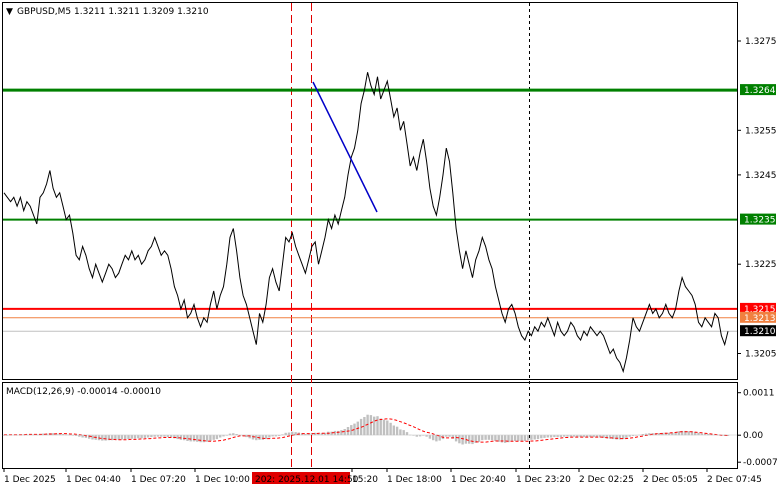 The image size is (781, 489). I want to click on time-tick-label: 2 Dec 07:45, so click(734, 480).